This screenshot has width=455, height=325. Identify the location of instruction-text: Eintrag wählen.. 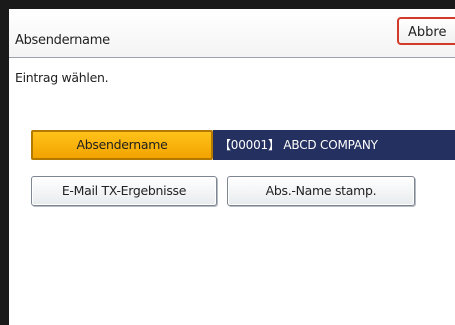
(62, 77).